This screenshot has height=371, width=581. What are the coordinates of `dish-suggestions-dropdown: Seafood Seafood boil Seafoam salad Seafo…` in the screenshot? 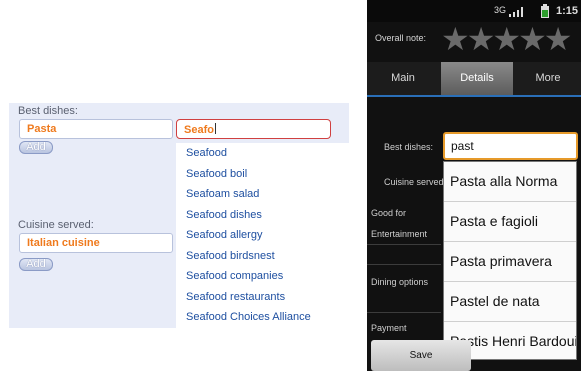 It's located at (262, 235).